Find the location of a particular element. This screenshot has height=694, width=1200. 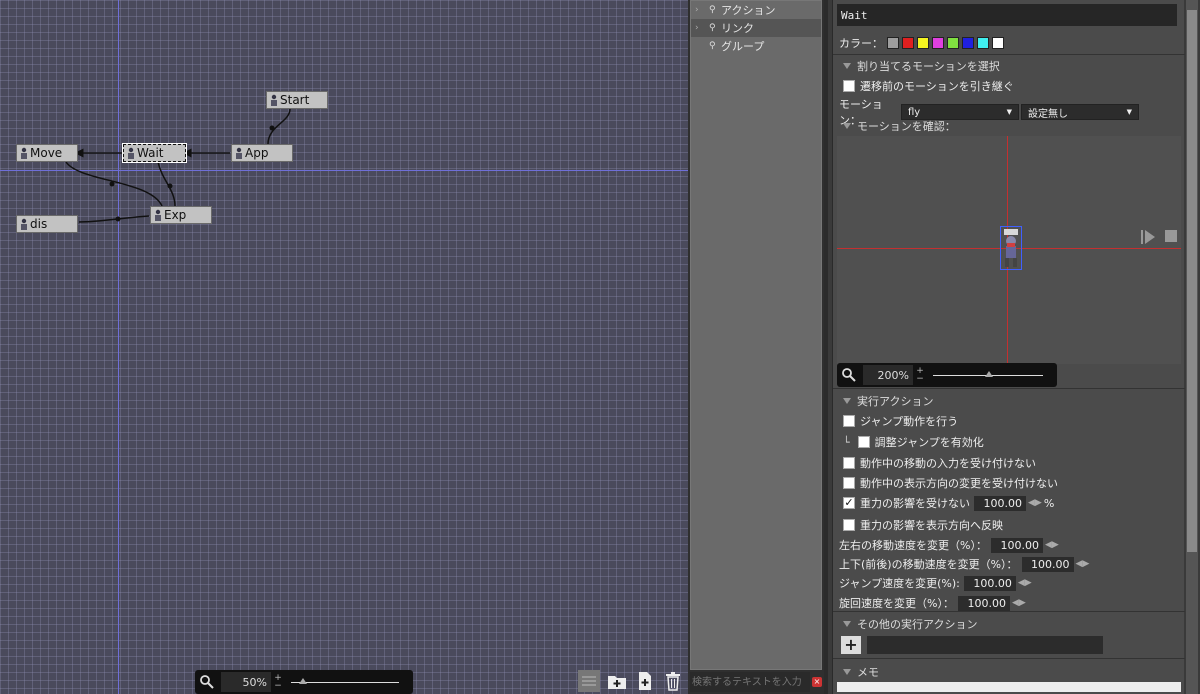

link-wait-exp is located at coordinates (166, 184).